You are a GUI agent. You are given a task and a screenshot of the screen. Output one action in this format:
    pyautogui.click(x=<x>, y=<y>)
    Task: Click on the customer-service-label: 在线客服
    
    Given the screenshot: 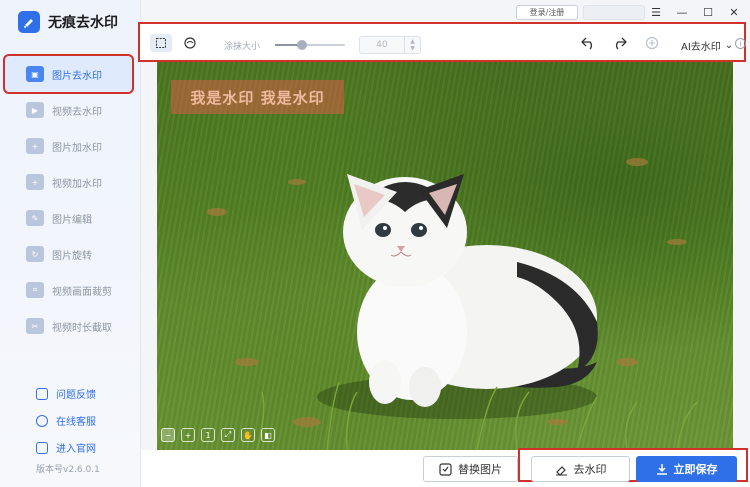 What is the action you would take?
    pyautogui.click(x=76, y=422)
    